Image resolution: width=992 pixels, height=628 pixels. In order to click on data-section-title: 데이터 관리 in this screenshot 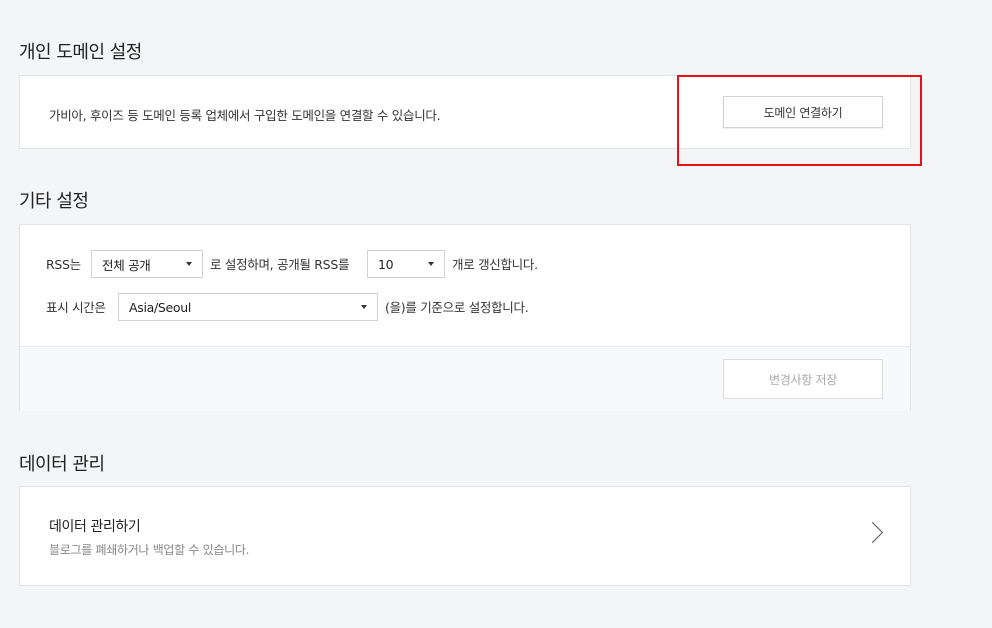, I will do `click(62, 464)`.